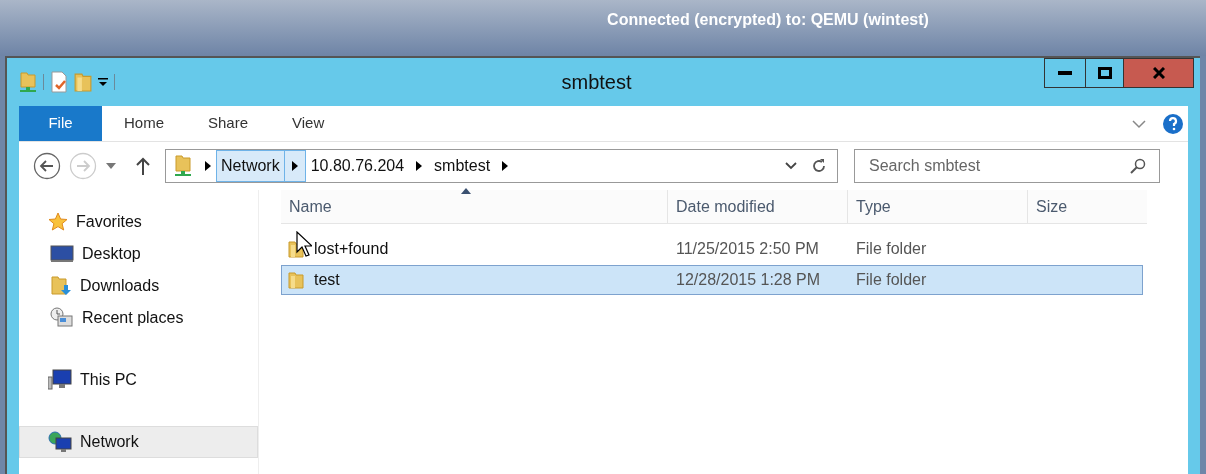 This screenshot has height=474, width=1206. Describe the element at coordinates (327, 280) in the screenshot. I see `file-name: test` at that location.